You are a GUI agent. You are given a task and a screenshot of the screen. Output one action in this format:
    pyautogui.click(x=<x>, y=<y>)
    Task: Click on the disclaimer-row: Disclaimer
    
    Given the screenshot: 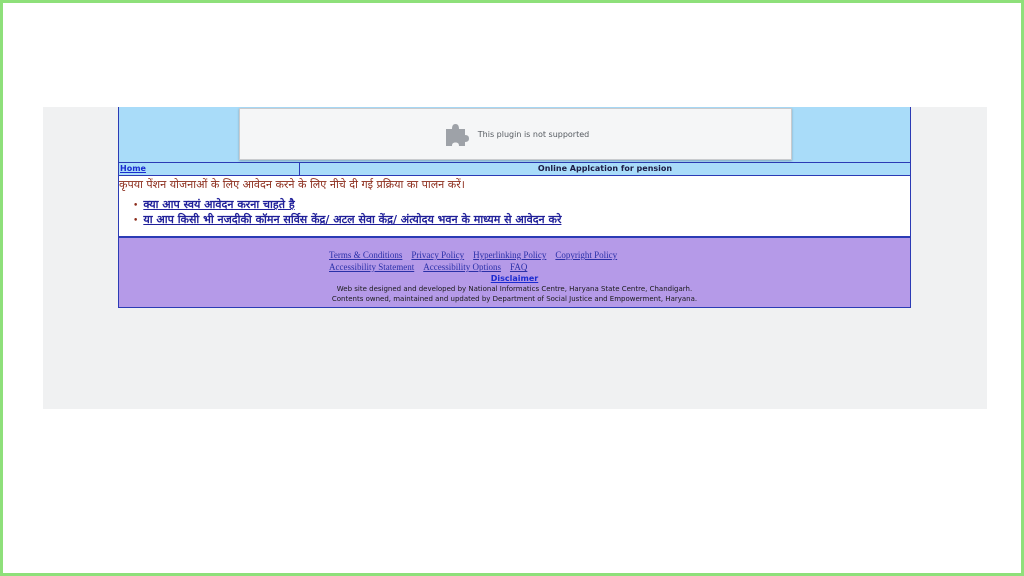 What is the action you would take?
    pyautogui.click(x=514, y=279)
    